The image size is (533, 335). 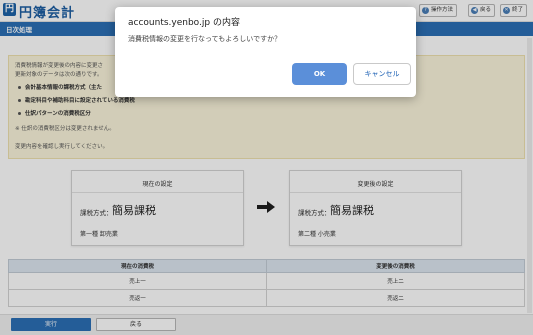 I want to click on dialog-title: accounts.yenbo.jp の内容, so click(x=184, y=23).